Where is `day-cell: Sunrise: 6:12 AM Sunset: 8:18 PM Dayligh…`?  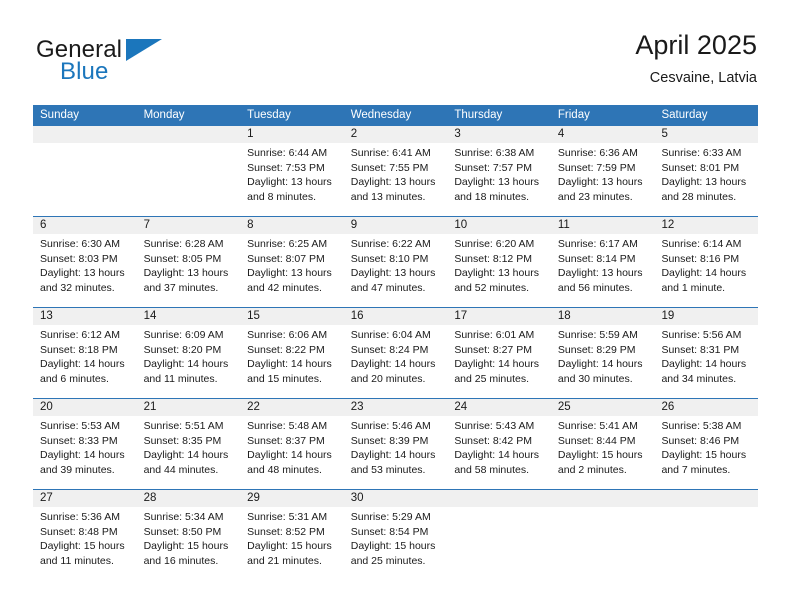
day-cell: Sunrise: 6:12 AM Sunset: 8:18 PM Dayligh… is located at coordinates (85, 361).